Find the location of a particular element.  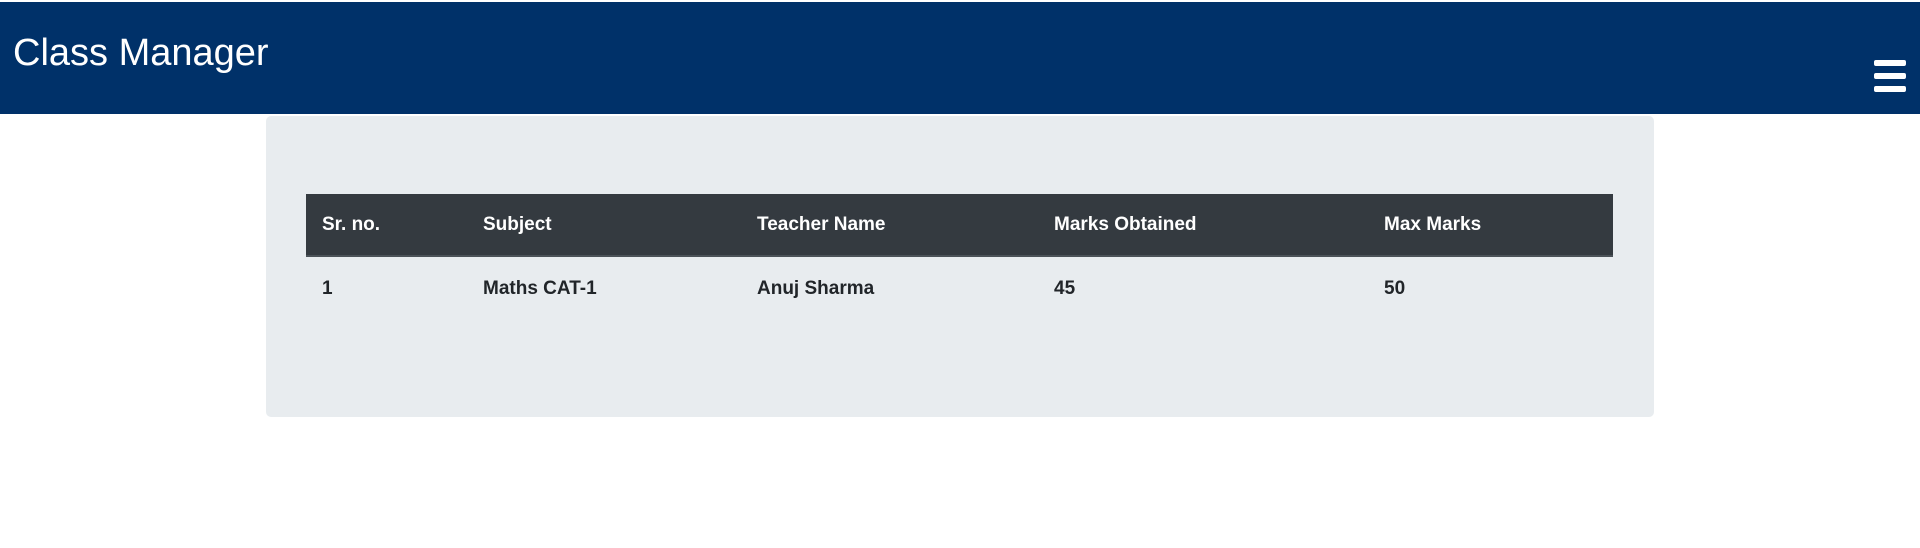

cell-subject: Maths CAT-1 is located at coordinates (540, 288).